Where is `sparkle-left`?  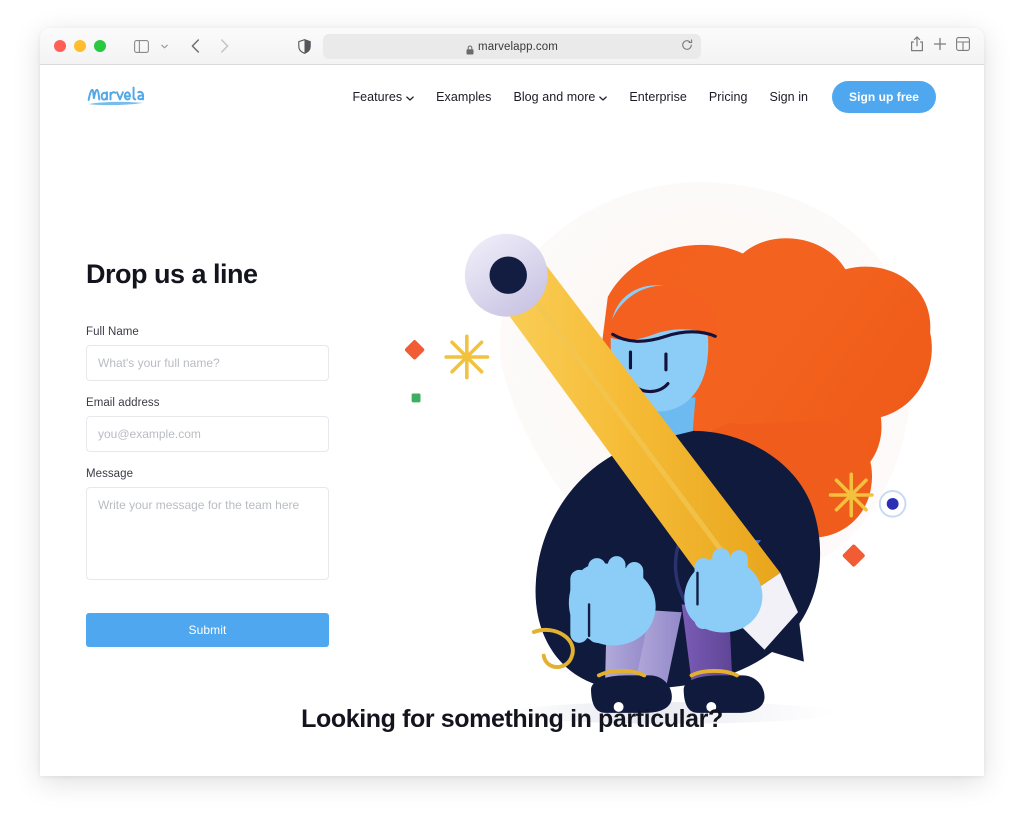 sparkle-left is located at coordinates (467, 357).